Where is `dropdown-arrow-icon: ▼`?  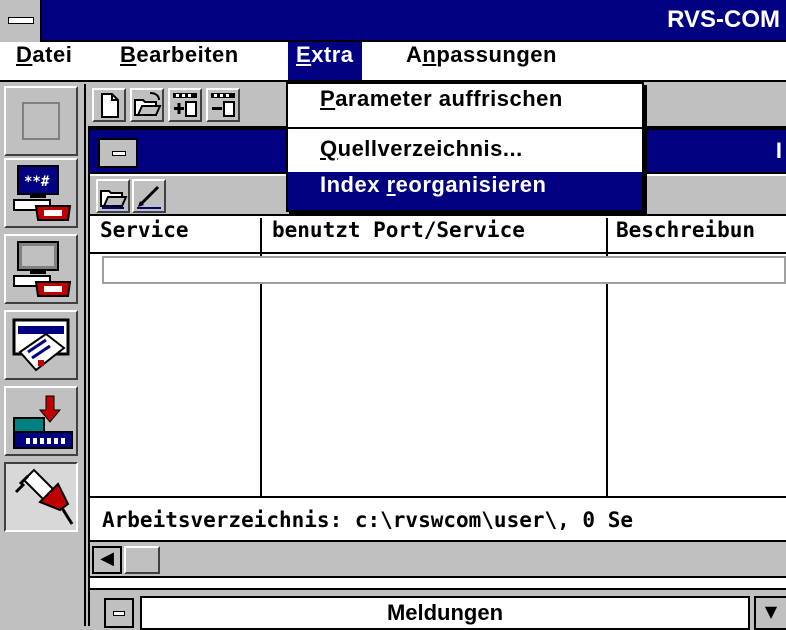
dropdown-arrow-icon: ▼ is located at coordinates (770, 613).